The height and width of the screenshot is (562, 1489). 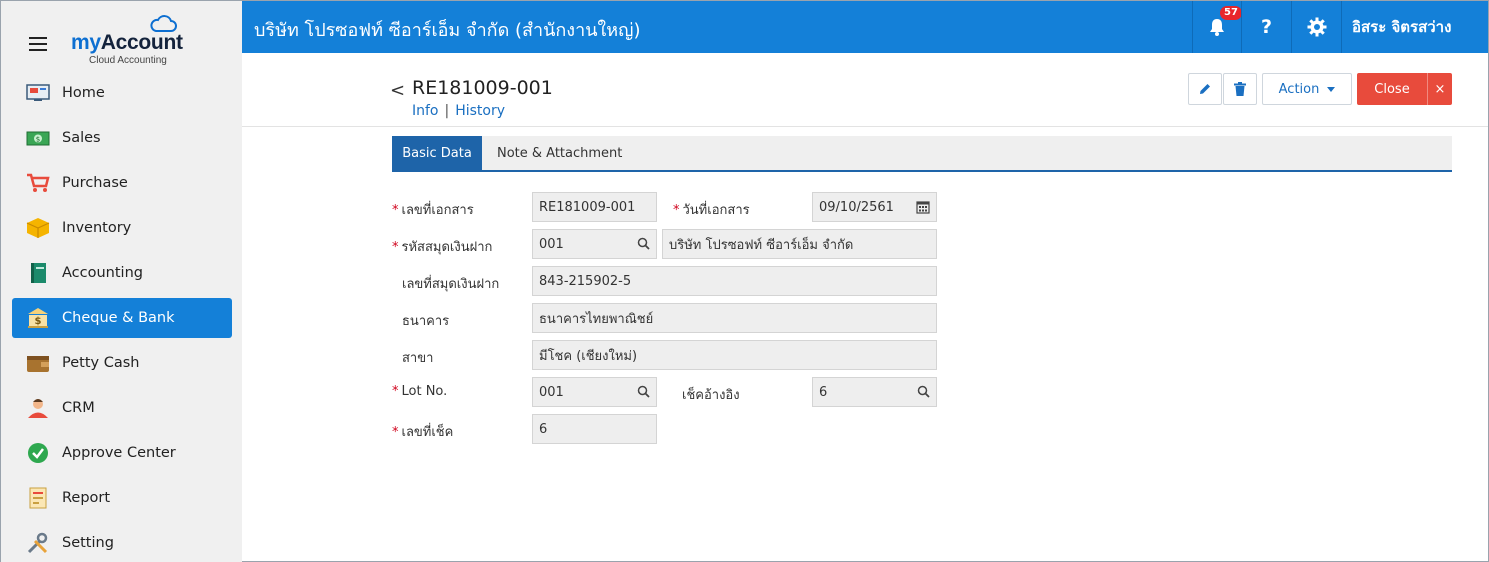 What do you see at coordinates (122, 138) in the screenshot?
I see `sidebar-item-sales: $ Sales` at bounding box center [122, 138].